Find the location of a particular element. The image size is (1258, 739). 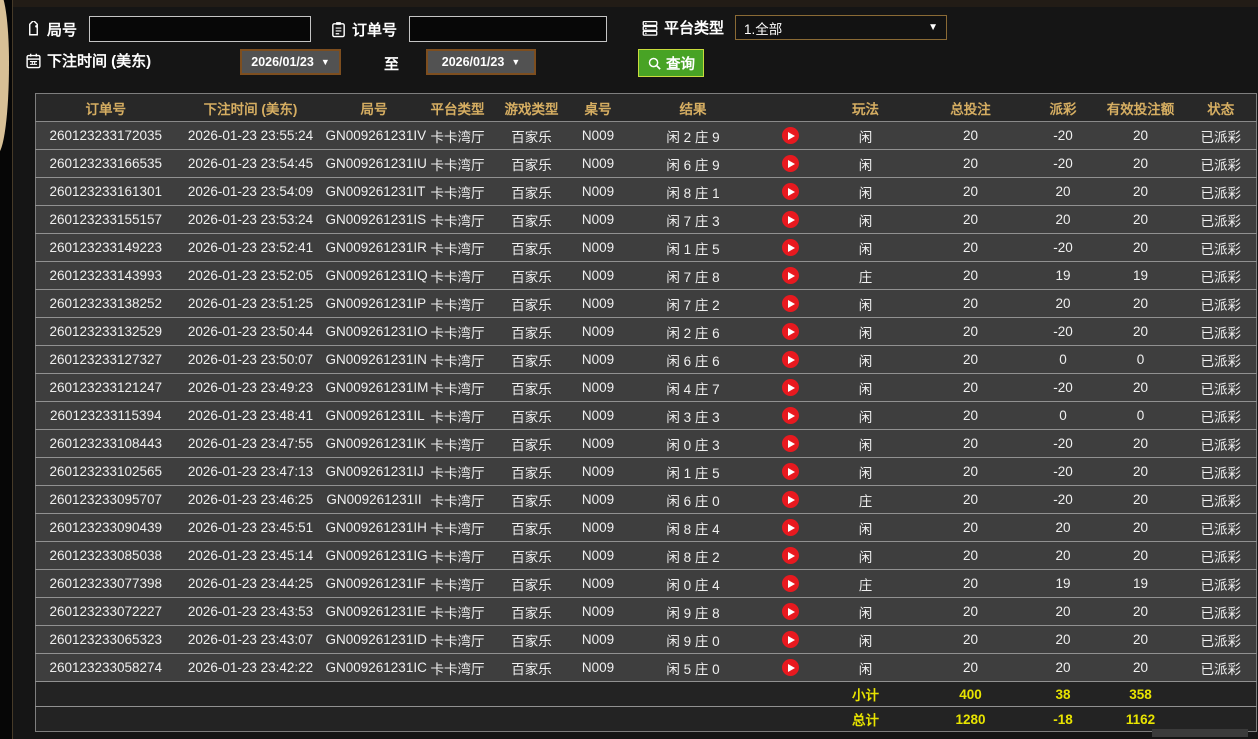

cell-result: 闲 6 庄 0 is located at coordinates (693, 499).